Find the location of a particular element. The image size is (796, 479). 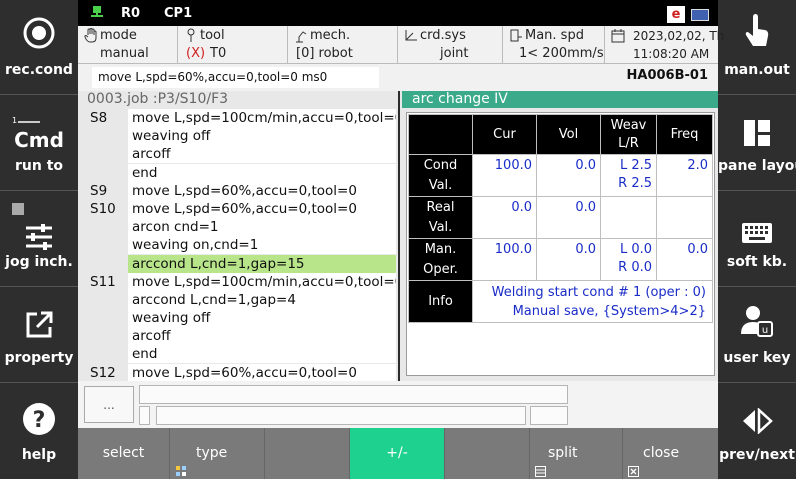

cond-freq: 2.0 is located at coordinates (684, 175).